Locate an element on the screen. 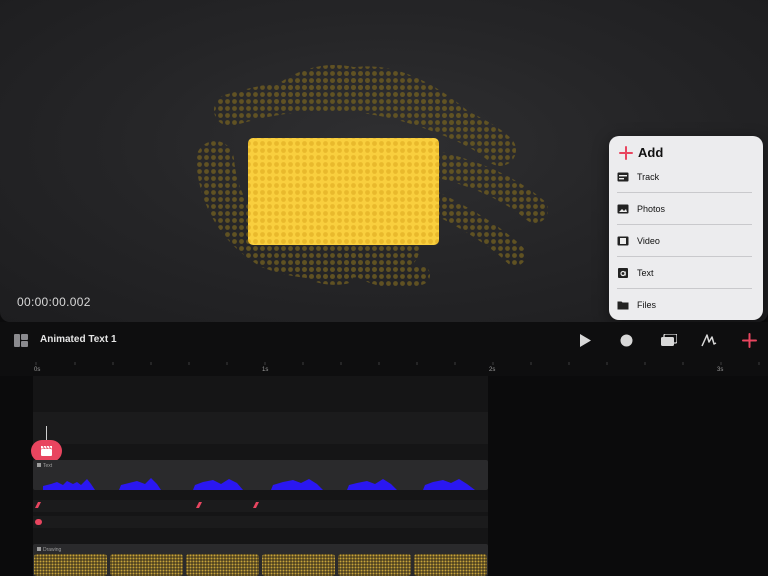 The height and width of the screenshot is (576, 768). record-icon is located at coordinates (626, 340).